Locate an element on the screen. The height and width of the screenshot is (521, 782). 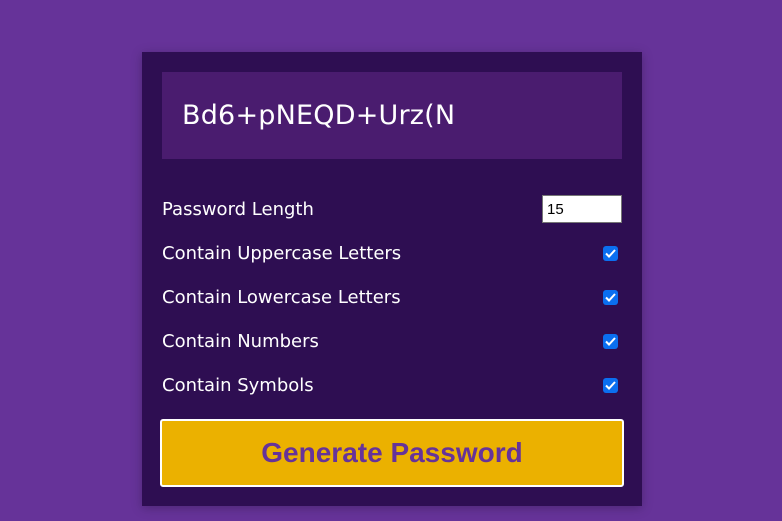
option-symbols-checkbox is located at coordinates (610, 385).